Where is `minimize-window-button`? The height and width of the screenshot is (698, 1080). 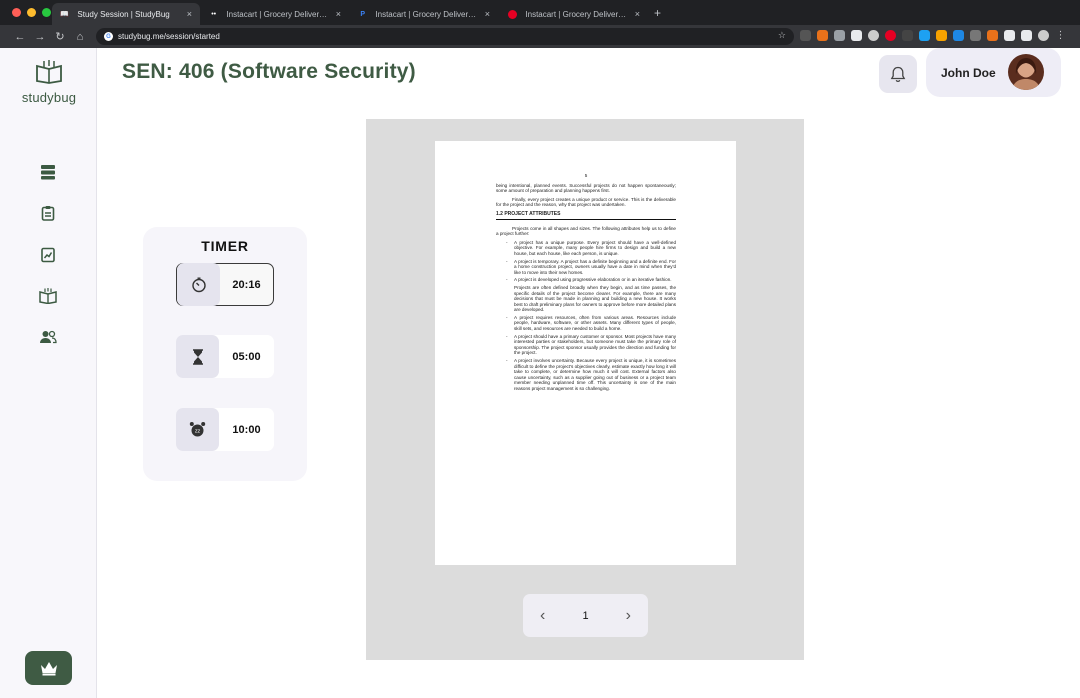 minimize-window-button is located at coordinates (31, 12).